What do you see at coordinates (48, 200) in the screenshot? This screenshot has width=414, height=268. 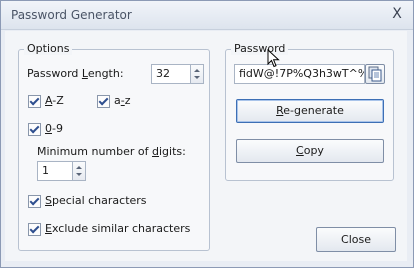 I see `hotkey: S` at bounding box center [48, 200].